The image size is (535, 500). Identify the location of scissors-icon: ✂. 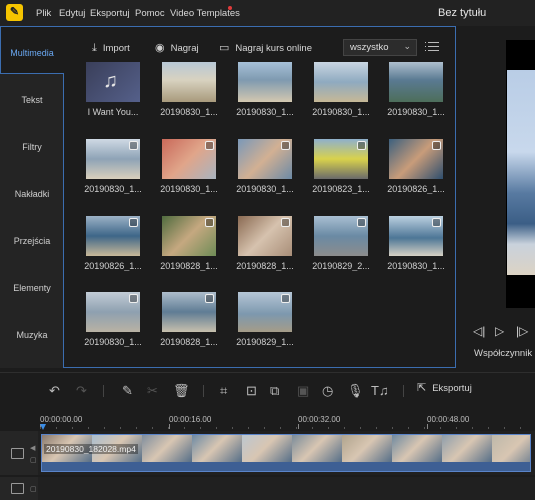
(152, 391).